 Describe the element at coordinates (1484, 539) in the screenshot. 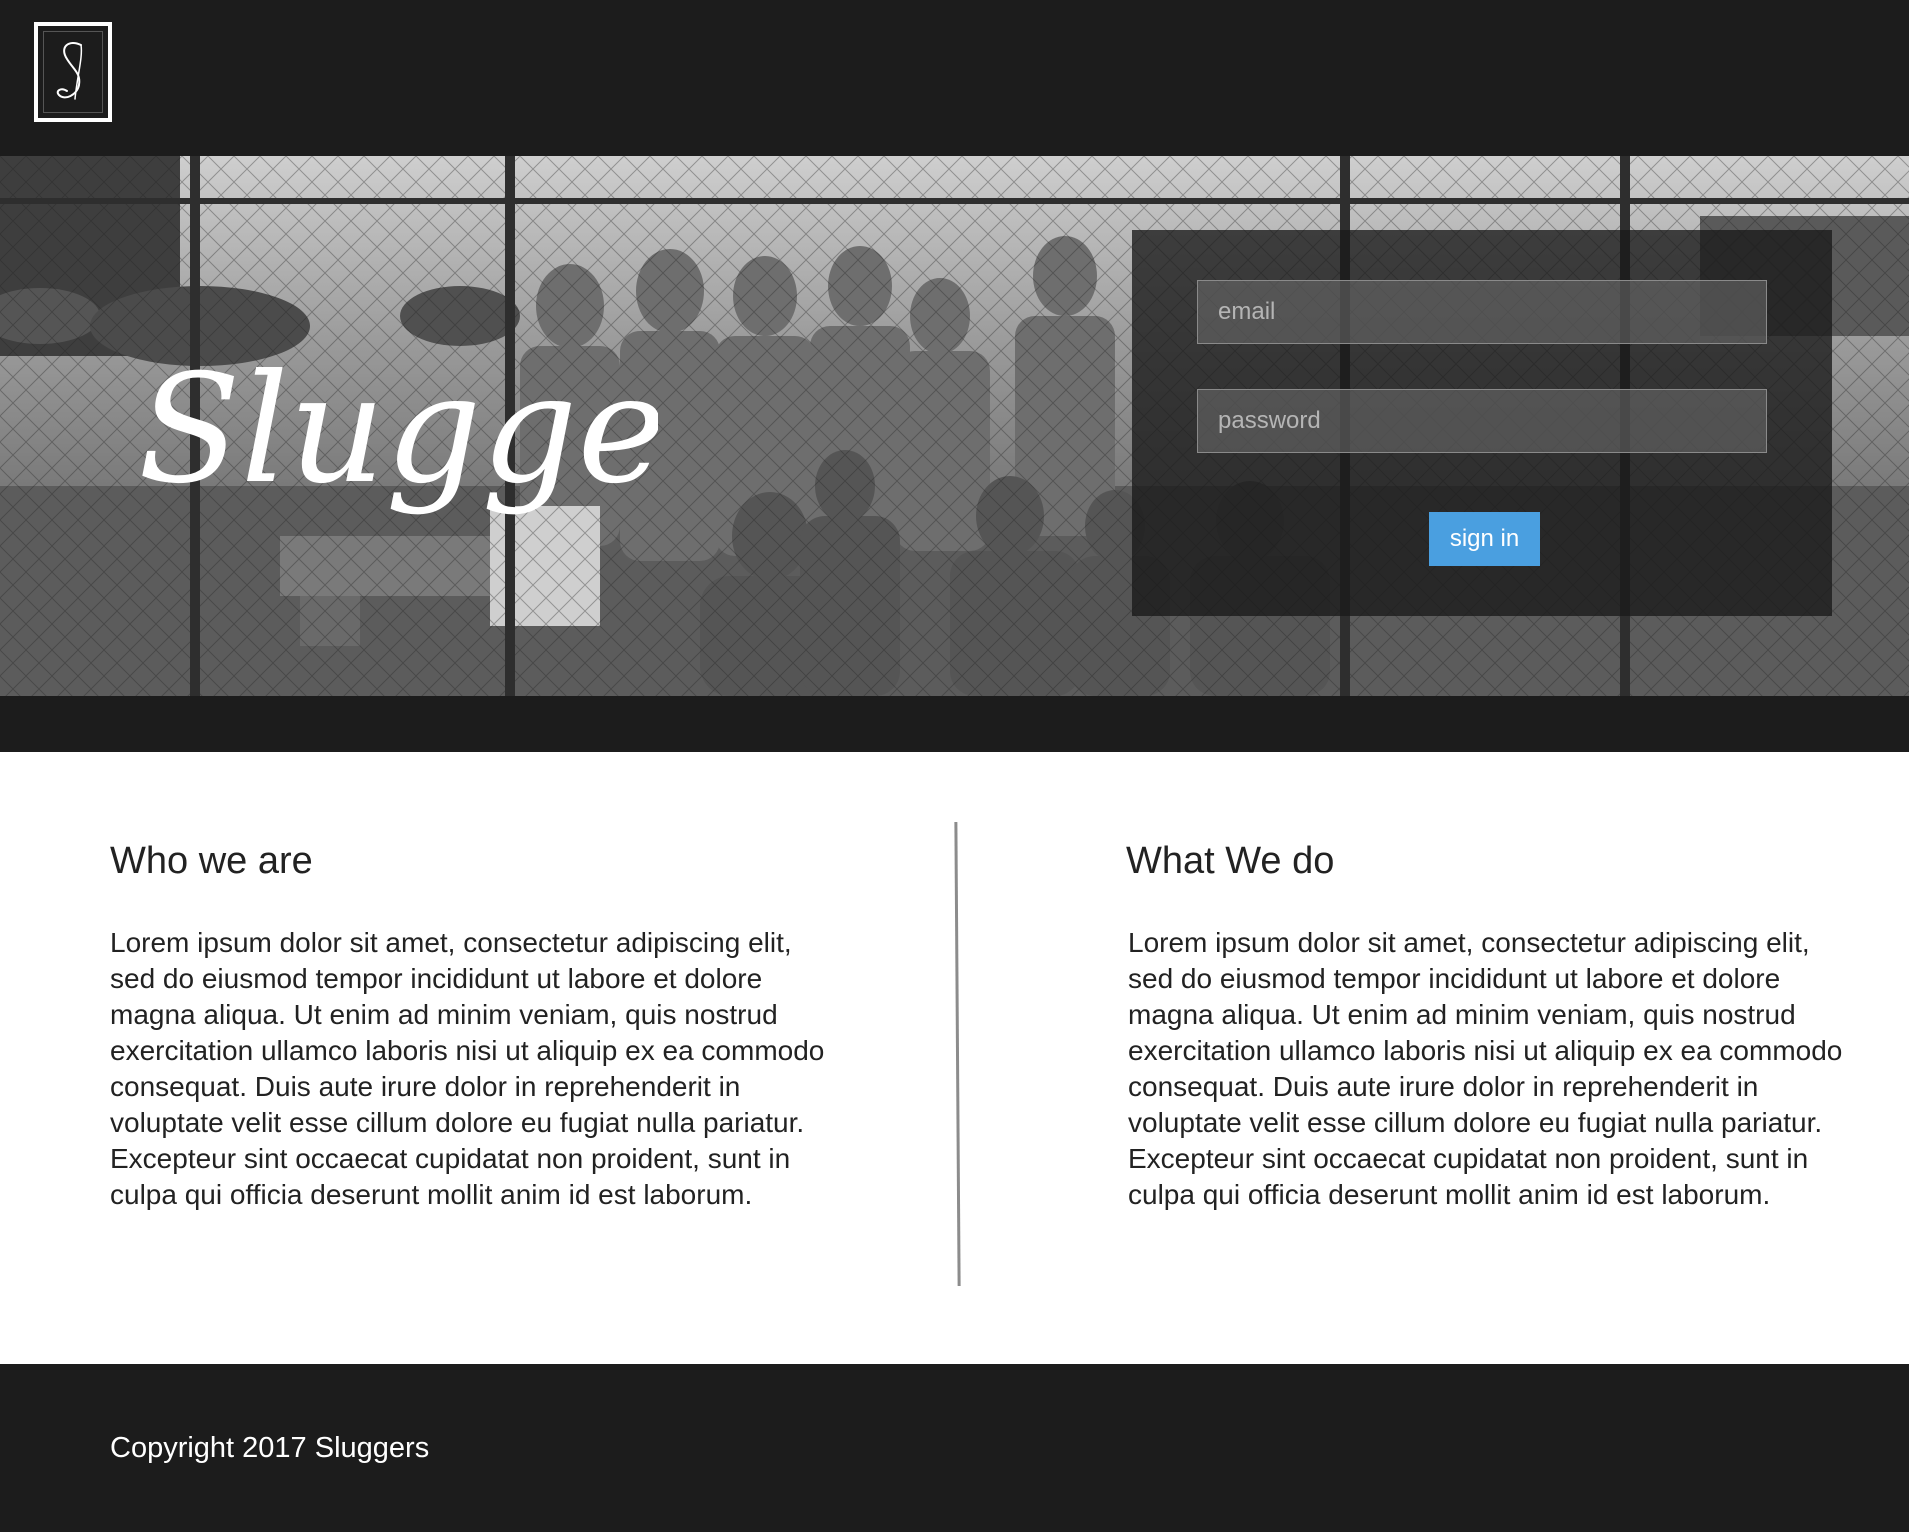

I see `sign-in-button: sign in` at that location.